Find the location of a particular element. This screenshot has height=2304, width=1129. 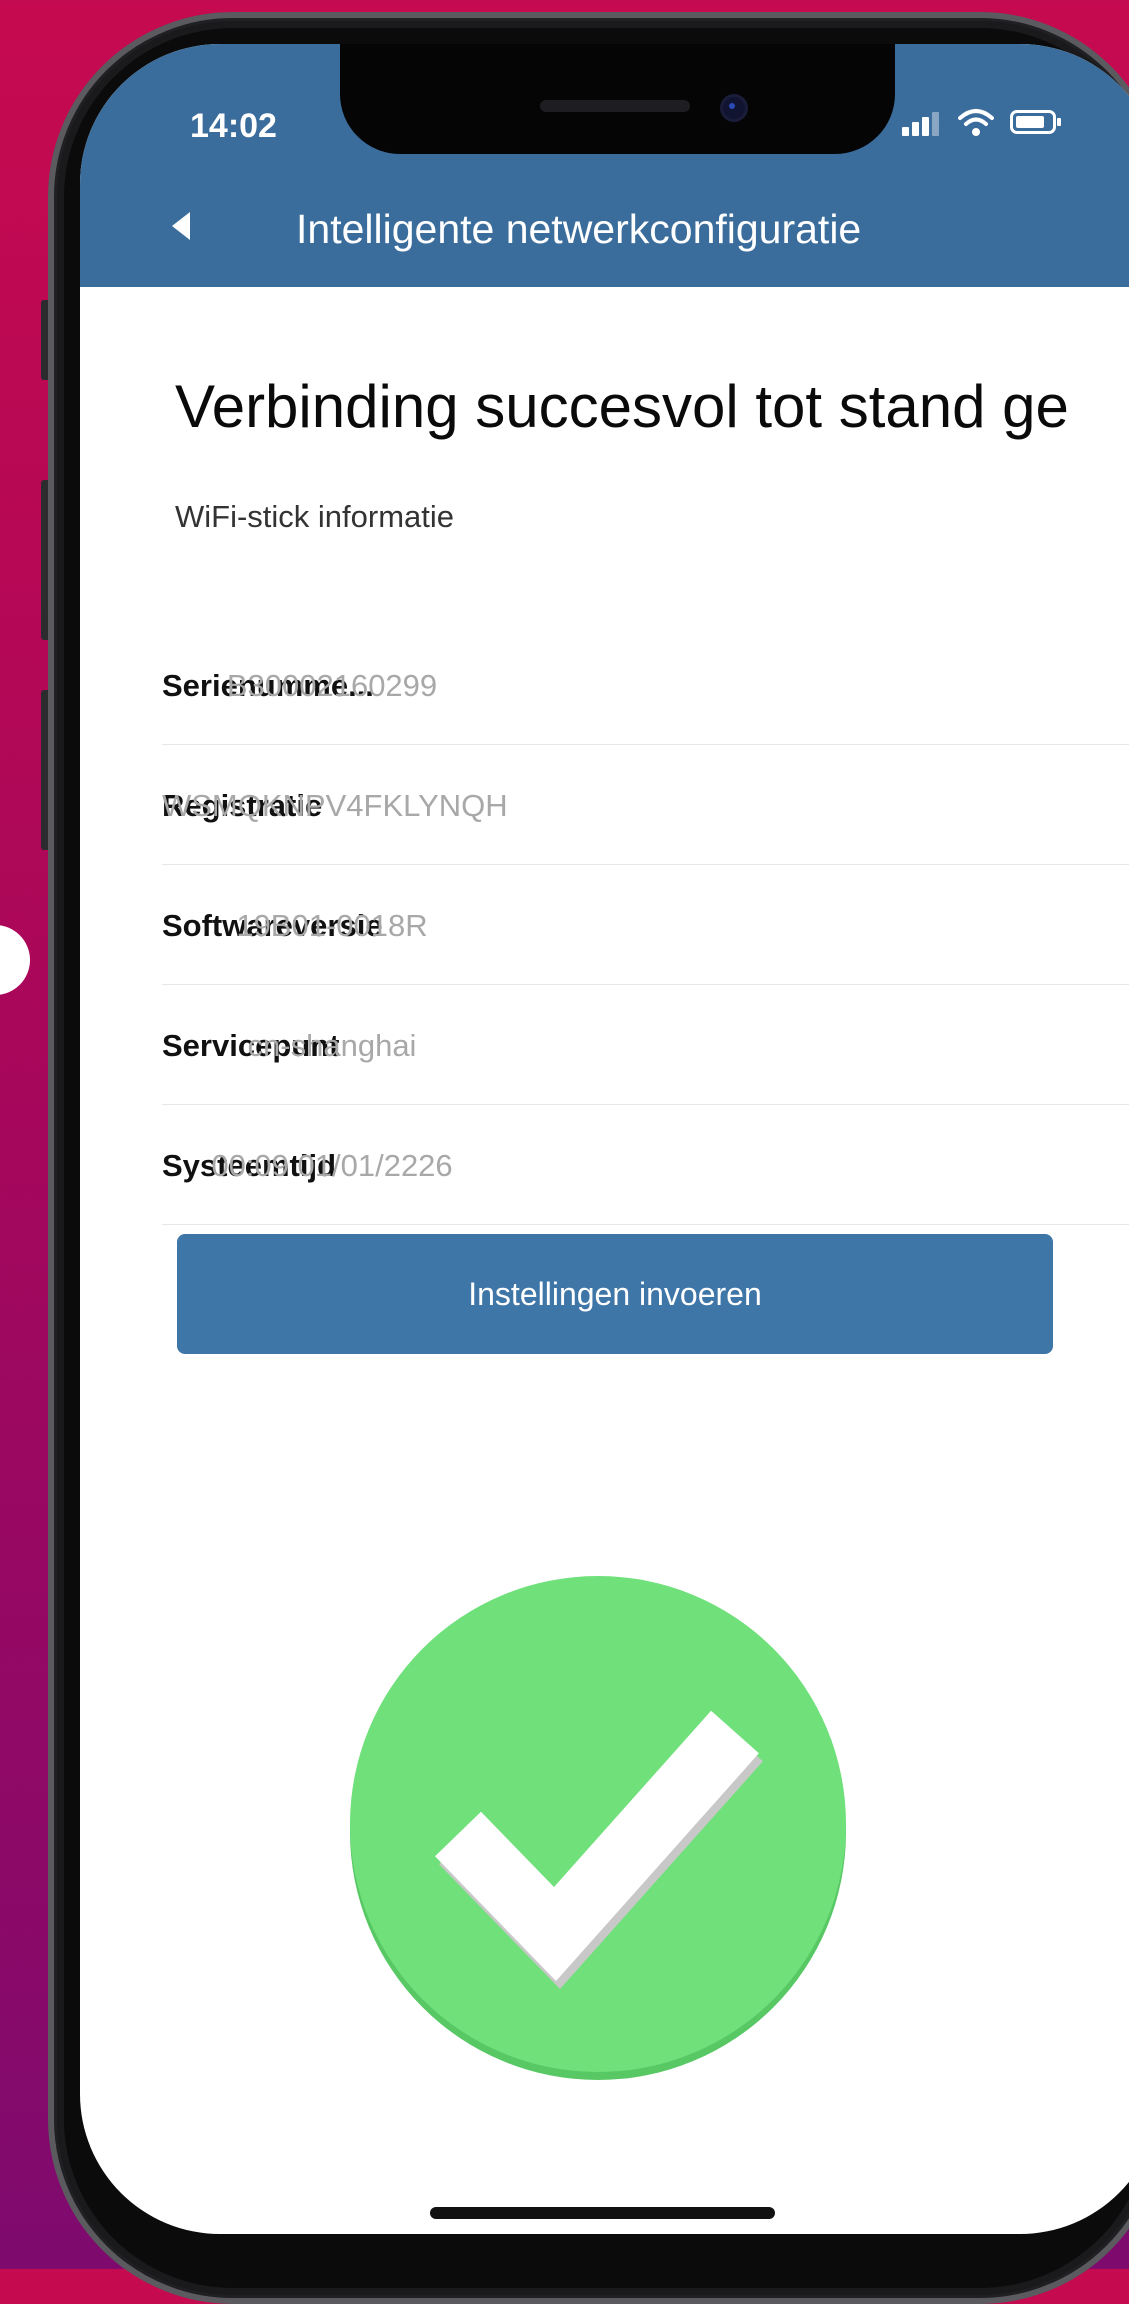

info-row-registration: Registratie WSMQKNPV4FKLYNQH is located at coordinates (645, 804).